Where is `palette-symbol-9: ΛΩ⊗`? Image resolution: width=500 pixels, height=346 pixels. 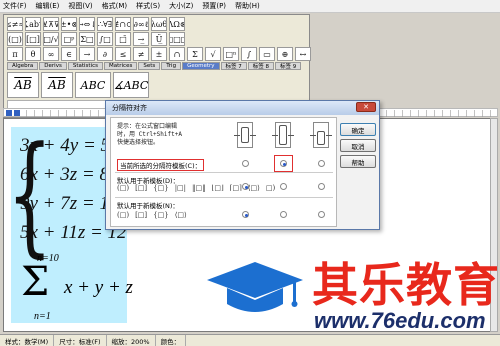
palette-symbol-9: ΛΩ⊗ is located at coordinates (177, 24).